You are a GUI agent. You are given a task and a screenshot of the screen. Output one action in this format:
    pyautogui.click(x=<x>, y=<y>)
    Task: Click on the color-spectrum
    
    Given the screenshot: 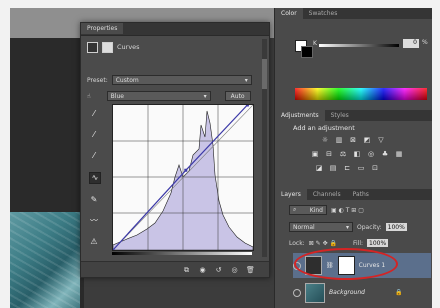 What is the action you would take?
    pyautogui.click(x=361, y=94)
    